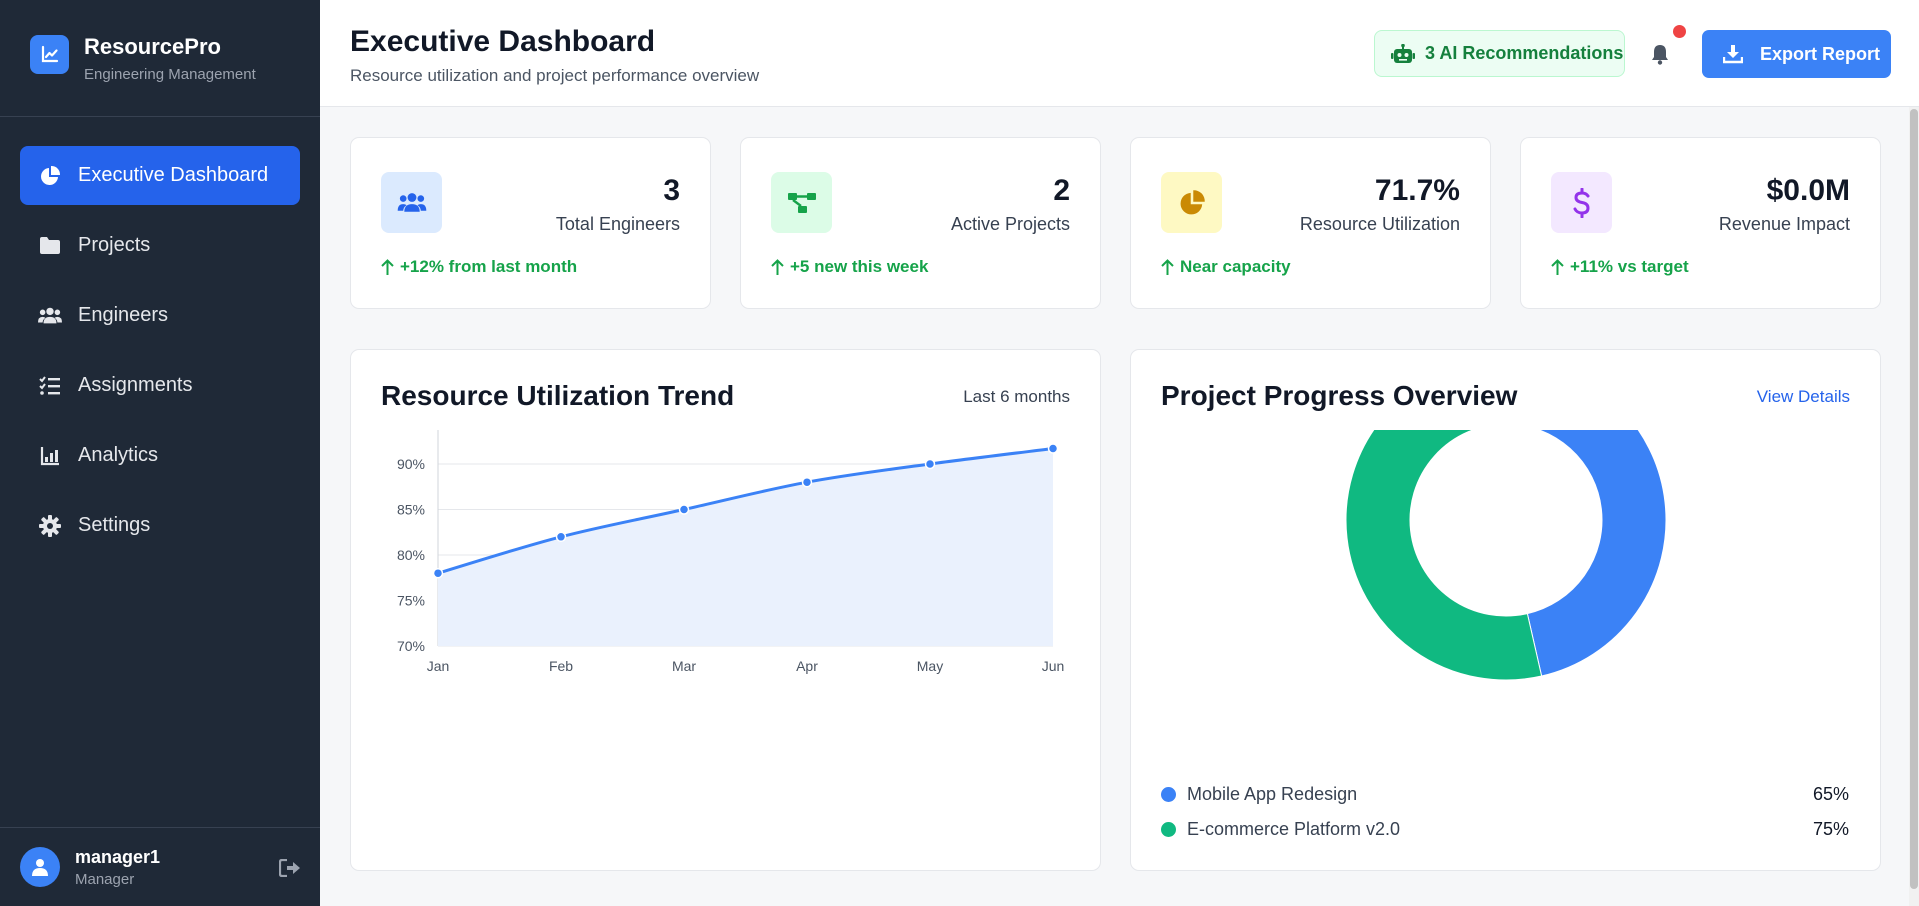 The height and width of the screenshot is (906, 1919). I want to click on stat-change-text: +12% from last month, so click(489, 266).